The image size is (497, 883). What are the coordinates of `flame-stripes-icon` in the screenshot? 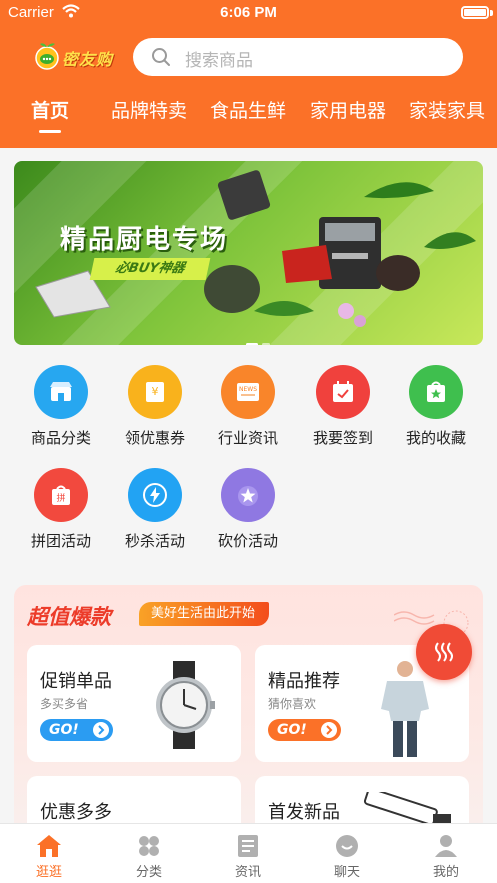 It's located at (444, 652).